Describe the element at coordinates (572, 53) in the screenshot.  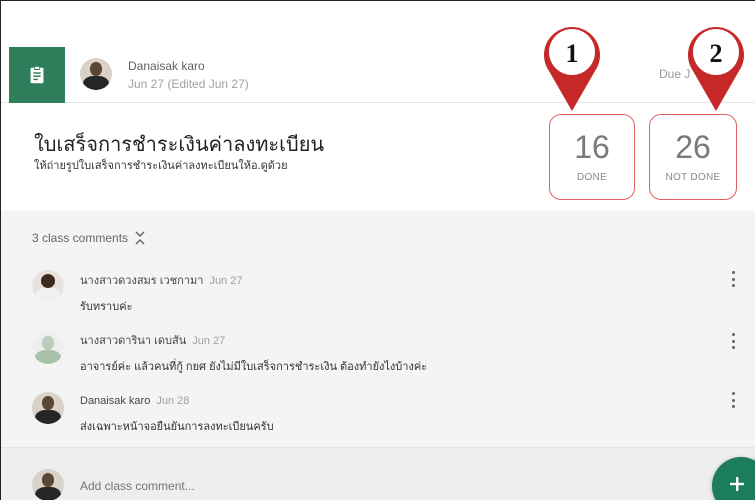
I see `marker-1-label: 1` at that location.